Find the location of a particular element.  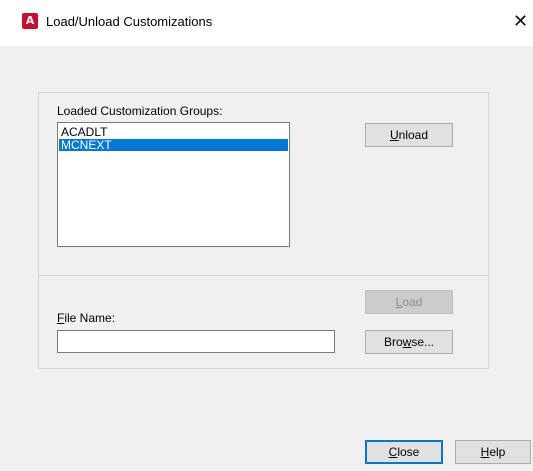

help-button: Help is located at coordinates (493, 452).